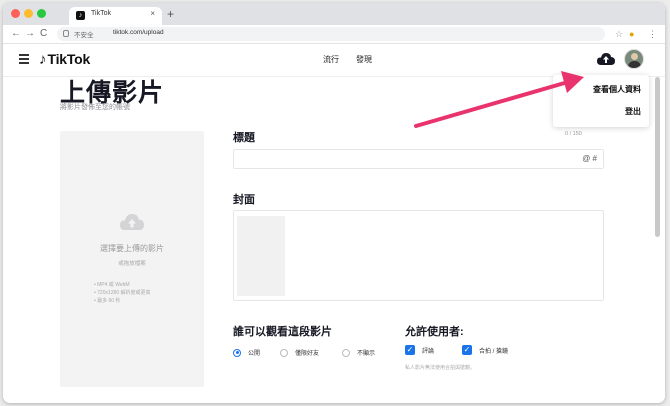 The height and width of the screenshot is (406, 670). I want to click on privacy-option-public: 公開, so click(246, 352).